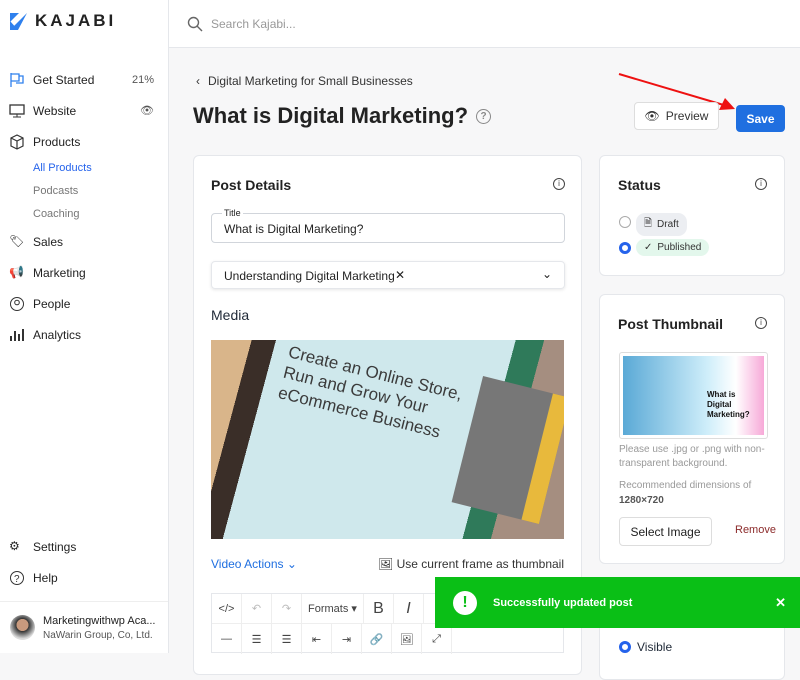  What do you see at coordinates (625, 222) in the screenshot?
I see `status-draft-radio` at bounding box center [625, 222].